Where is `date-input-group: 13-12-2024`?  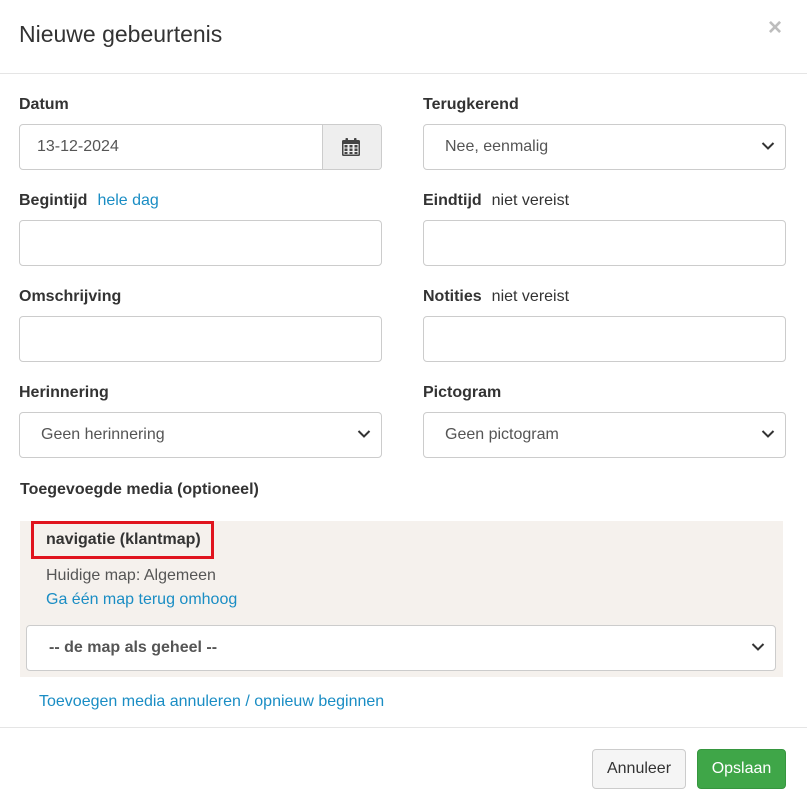 date-input-group: 13-12-2024 is located at coordinates (200, 147).